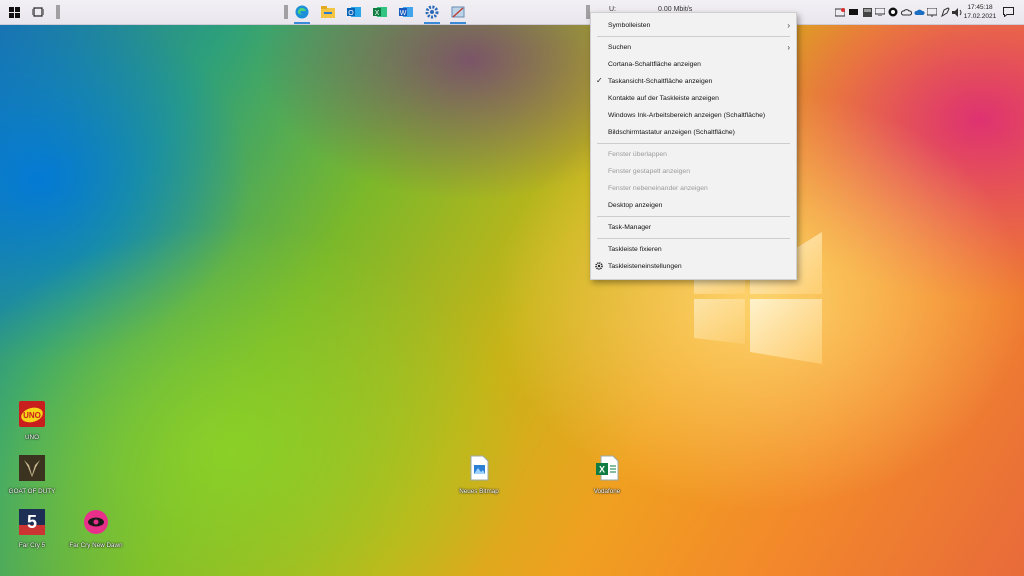 The image size is (1024, 576). What do you see at coordinates (599, 266) in the screenshot?
I see `gear-icon` at bounding box center [599, 266].